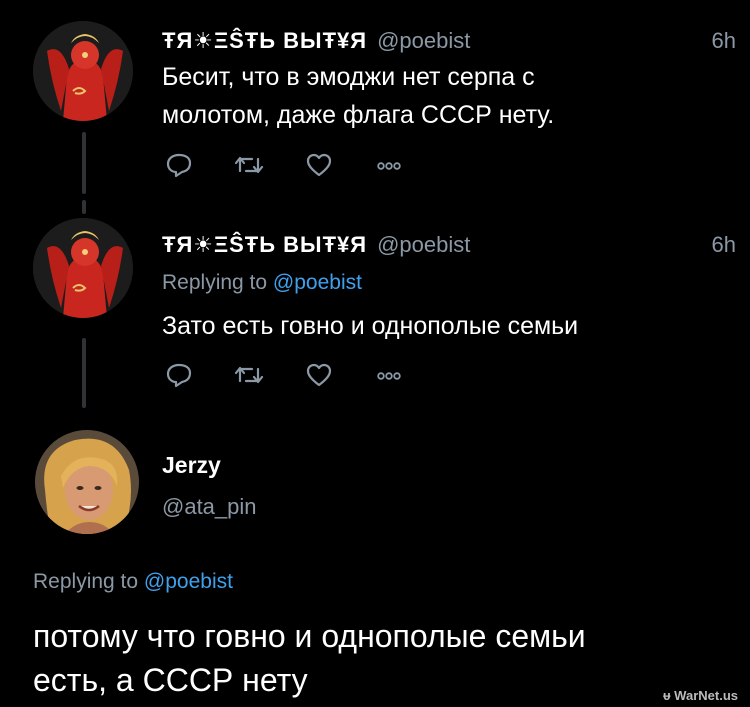 The image size is (750, 707). I want to click on blonde-man-photo-icon, so click(87, 482).